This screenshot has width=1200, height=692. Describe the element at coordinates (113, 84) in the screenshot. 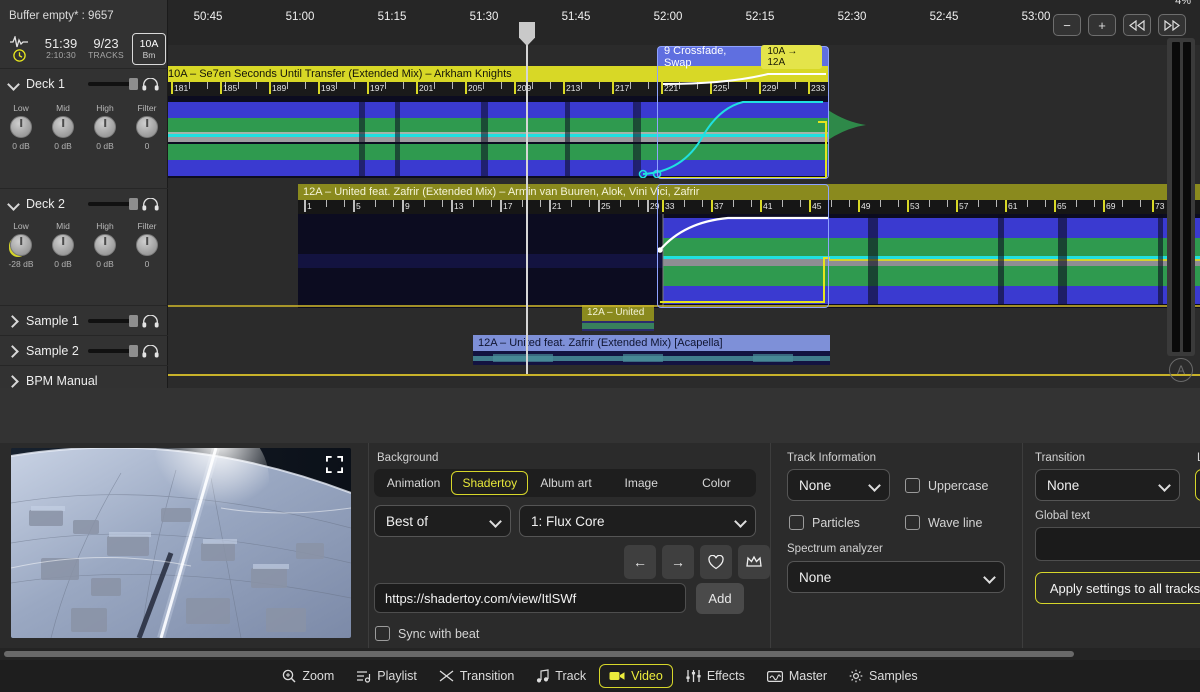

I see `deck-1-volume-slider` at that location.